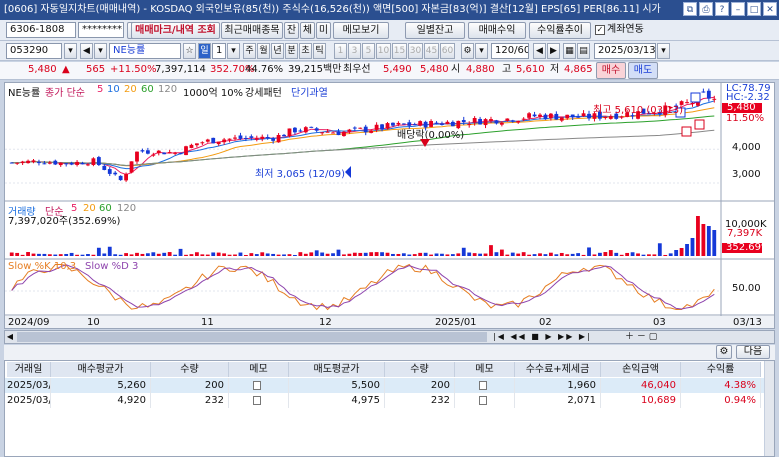 The image size is (779, 457). What do you see at coordinates (641, 337) in the screenshot?
I see `zoom-controls-icon: ＋ － ▢` at bounding box center [641, 337].